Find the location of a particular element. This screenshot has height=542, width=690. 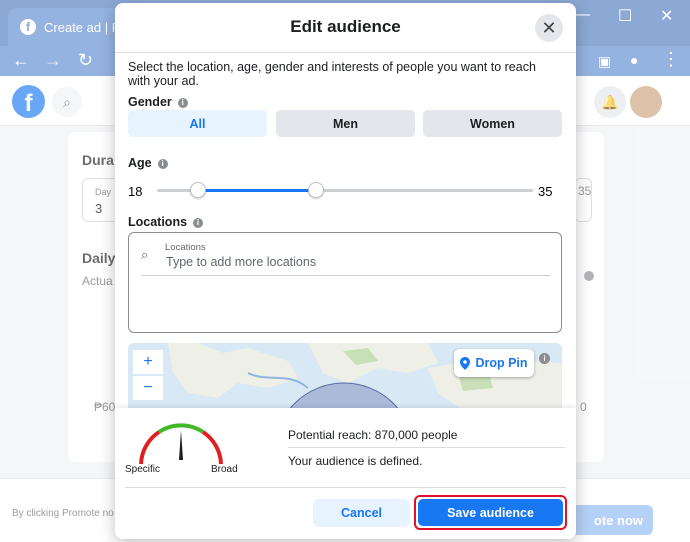

age-label-row: Age i is located at coordinates (148, 163).